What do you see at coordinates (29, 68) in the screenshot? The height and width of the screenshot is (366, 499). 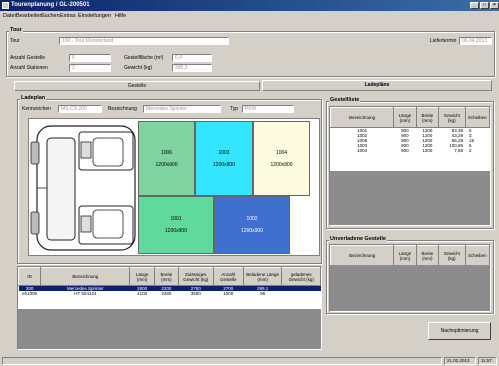 I see `anzahl-stationen-label: Anzahl Stationen` at bounding box center [29, 68].